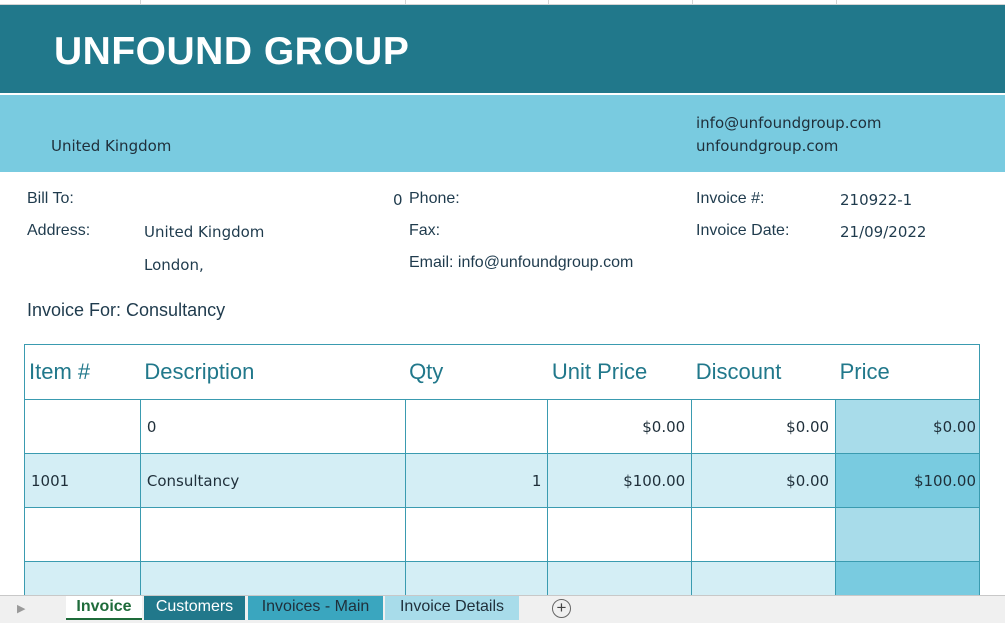  I want to click on tab-invoice: Invoice, so click(104, 608).